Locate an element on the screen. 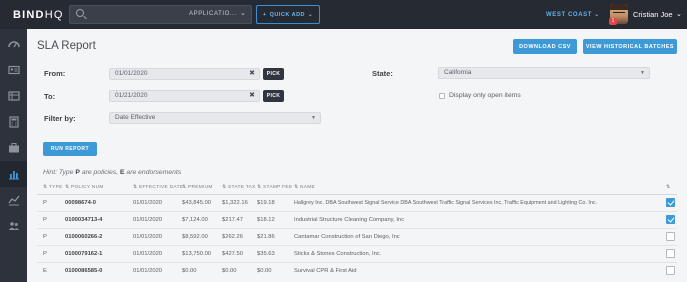  bindhq-logo: BINDHQ is located at coordinates (38, 15).